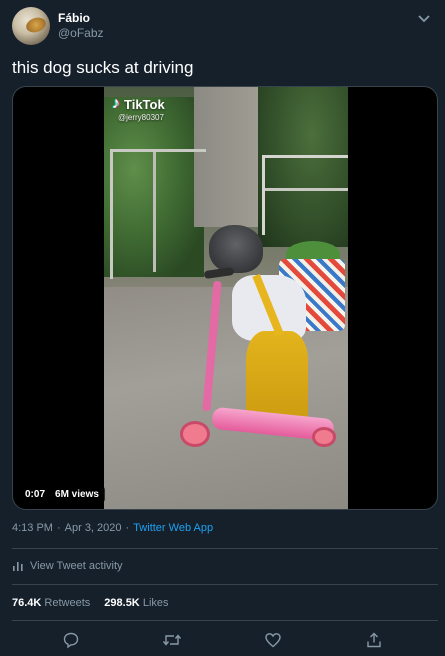  I want to click on tweet-time: 4:13 PM, so click(32, 528).